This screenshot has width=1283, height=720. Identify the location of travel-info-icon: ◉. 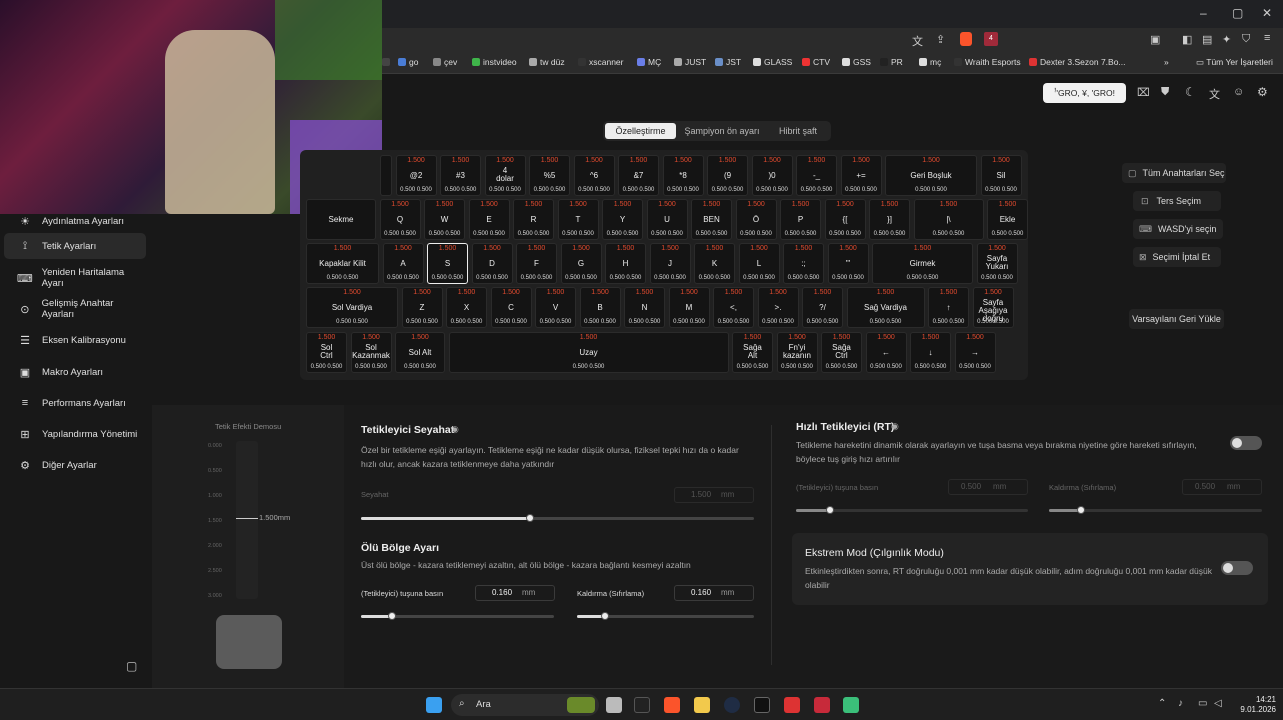
(455, 429).